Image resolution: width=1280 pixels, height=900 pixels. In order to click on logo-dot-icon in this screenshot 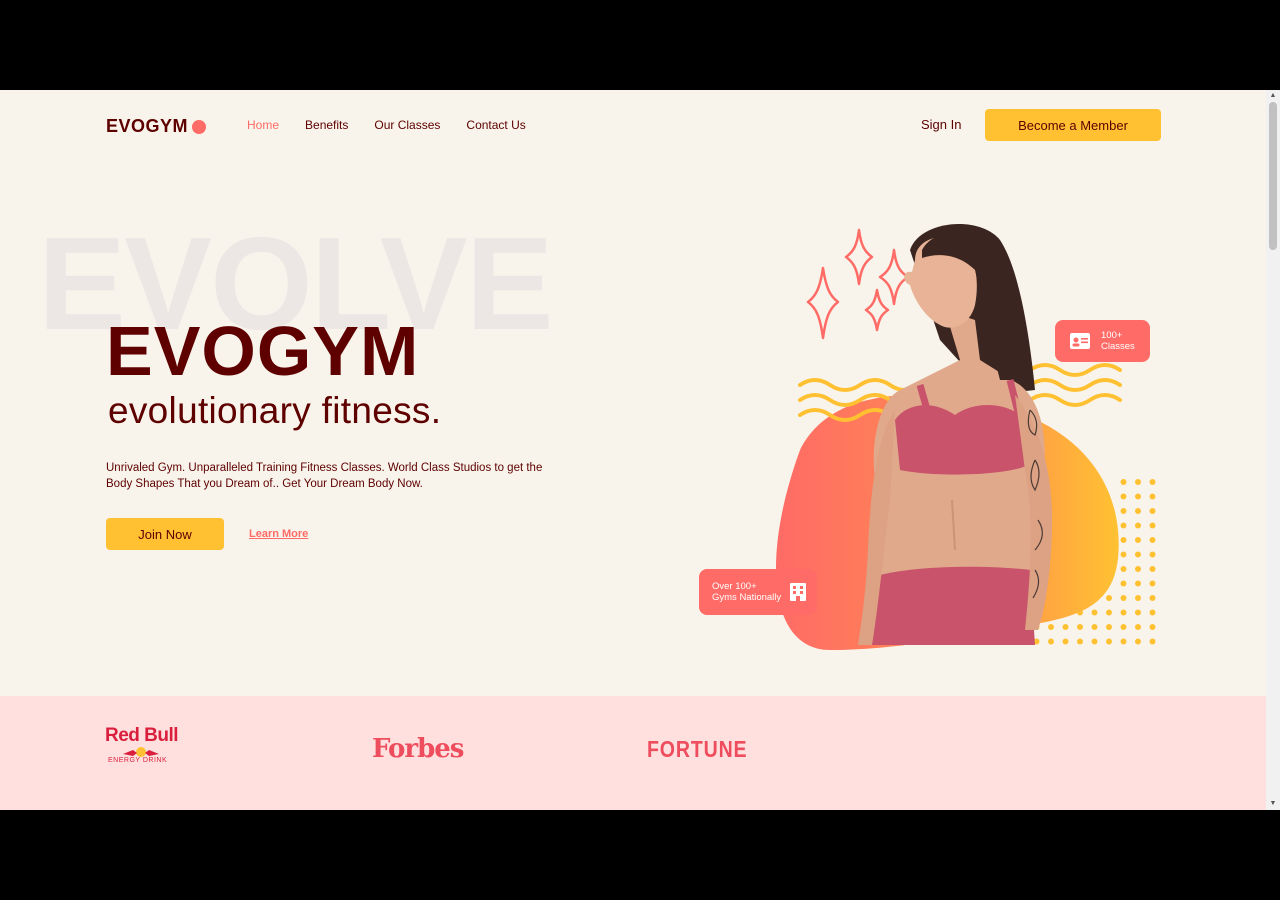, I will do `click(199, 126)`.